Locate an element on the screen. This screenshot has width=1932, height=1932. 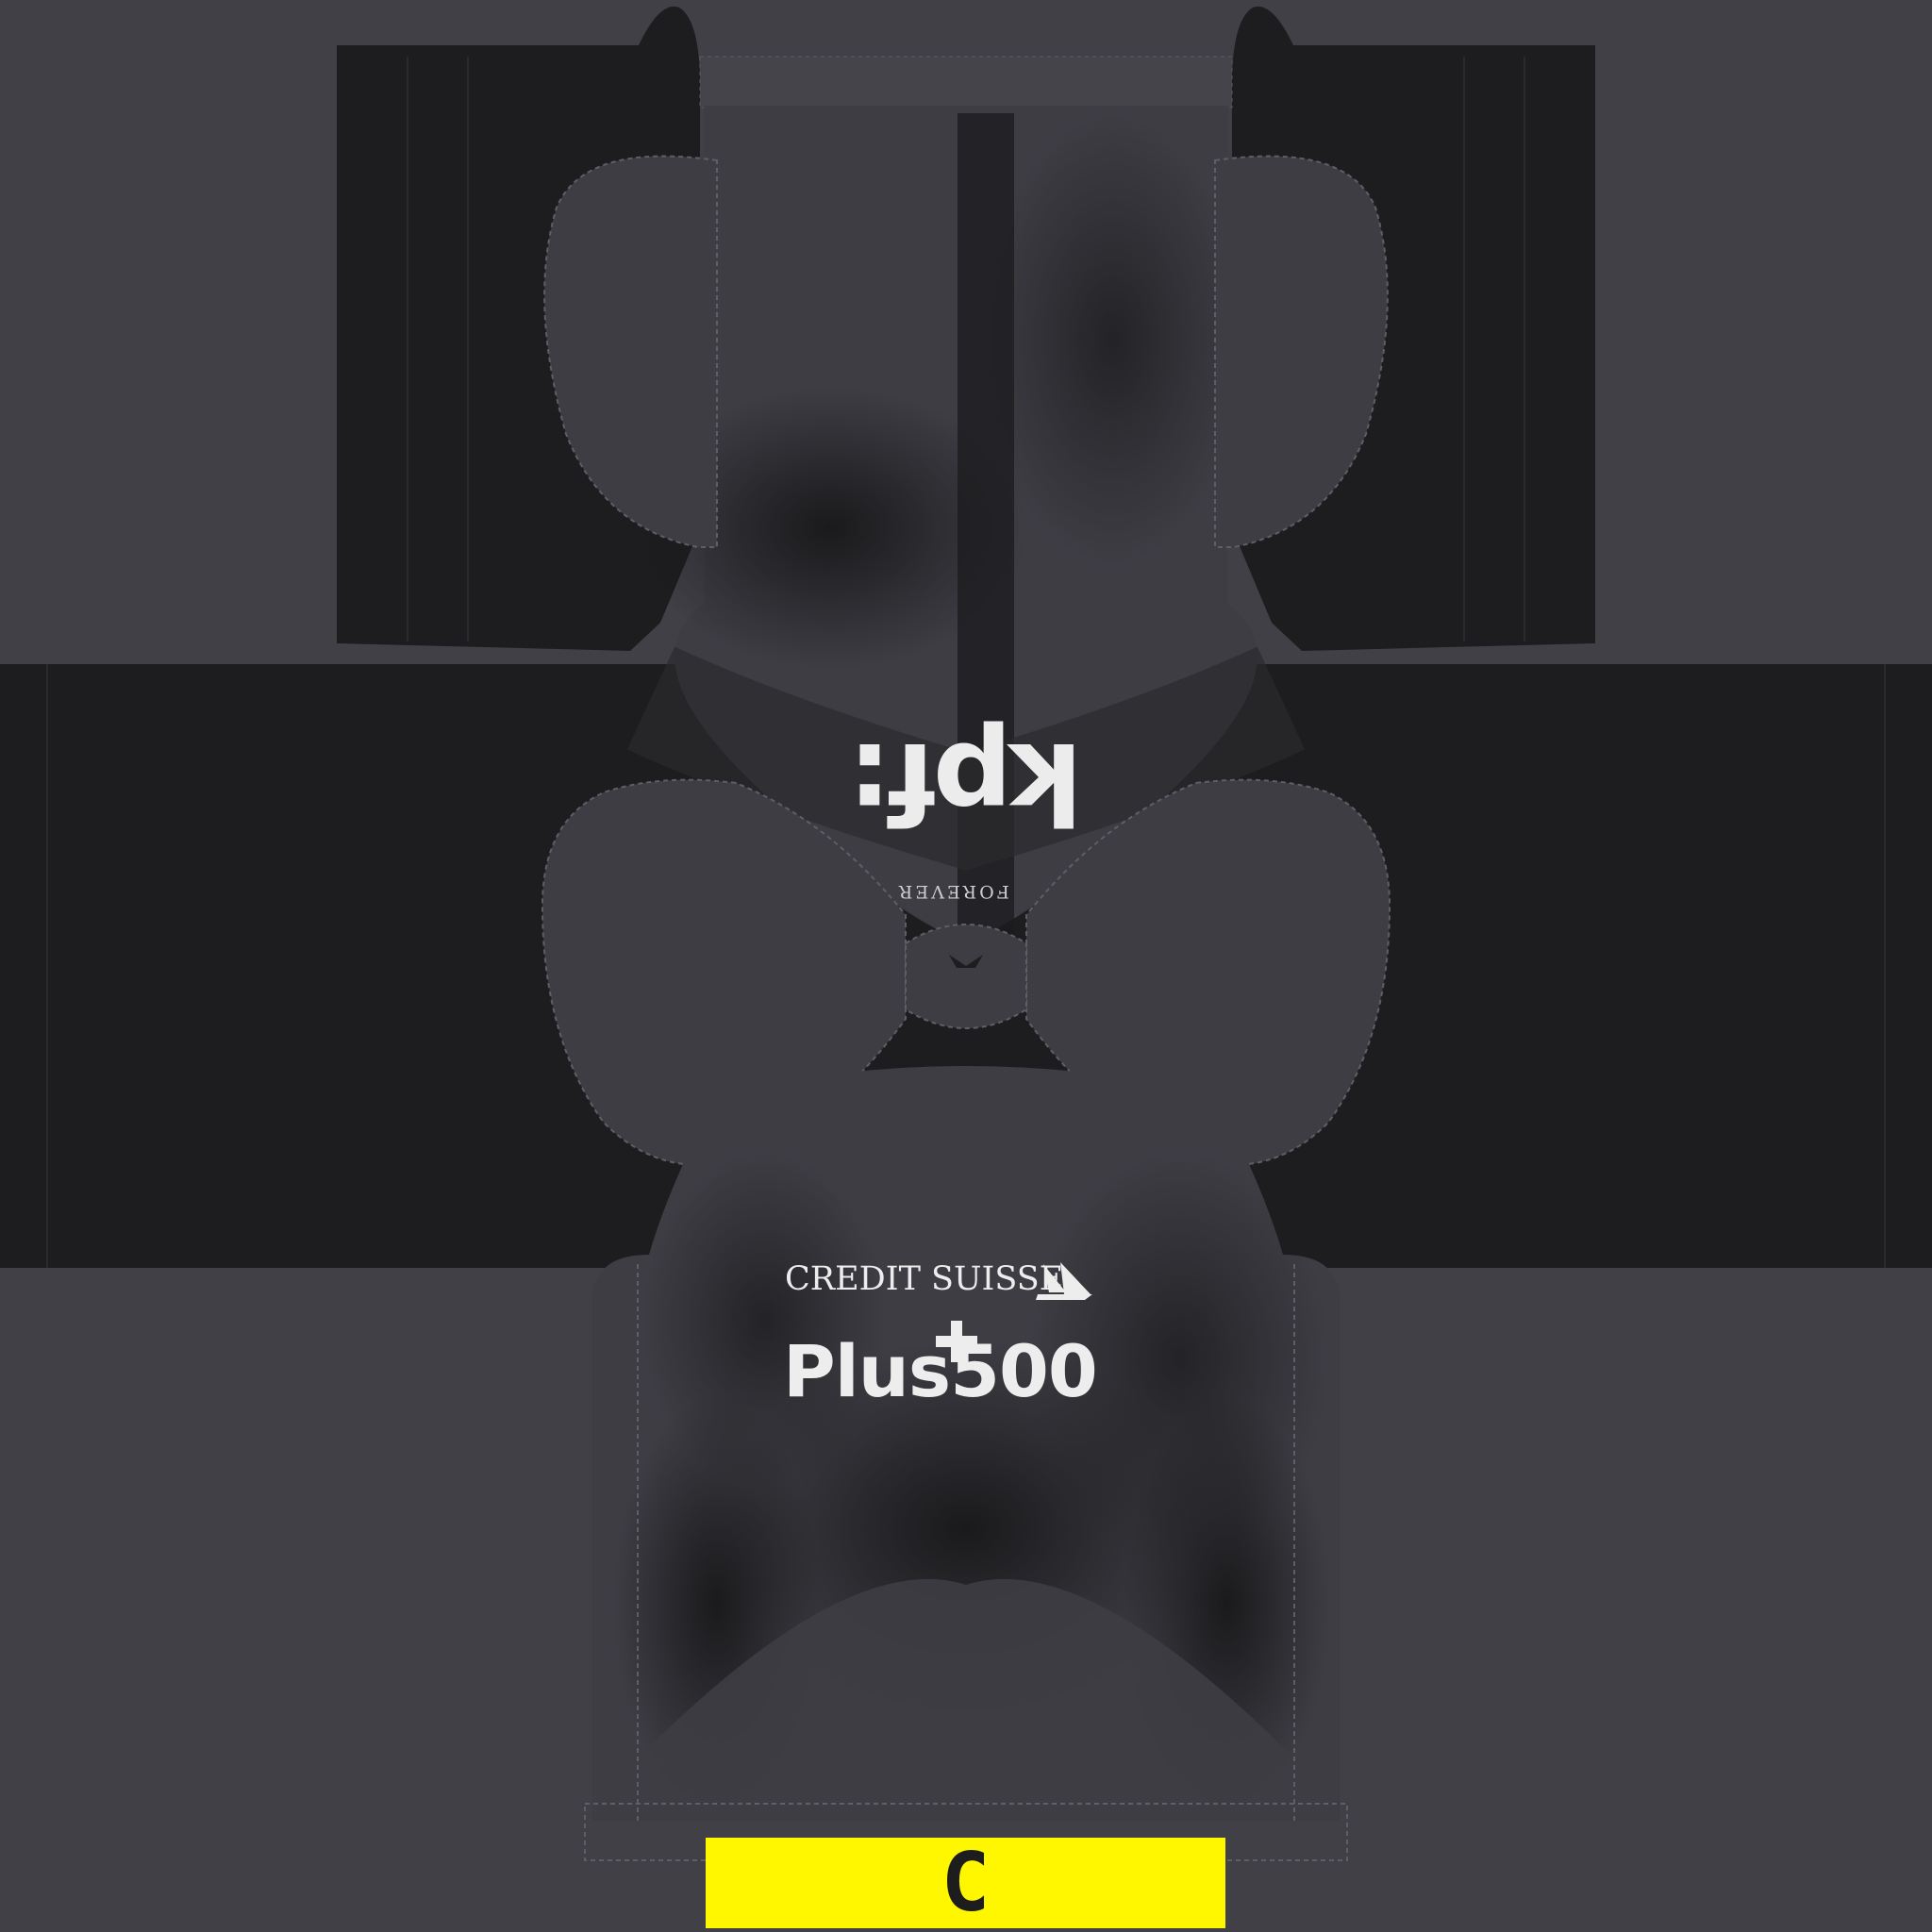
captain-armband-letter: C is located at coordinates (966, 1883).